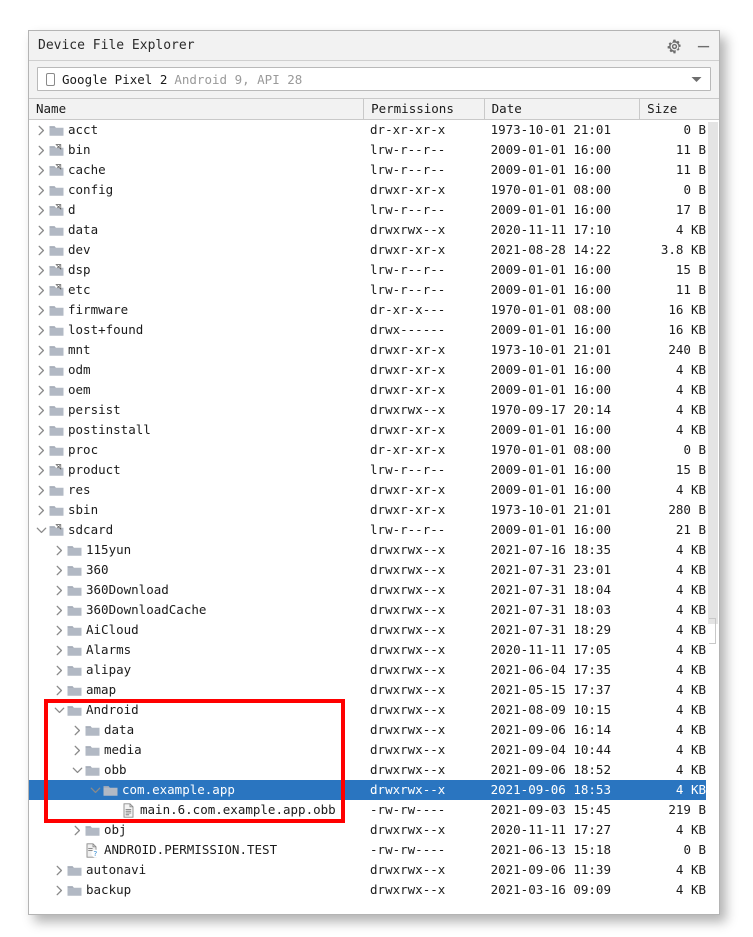 The width and height of the screenshot is (753, 937). What do you see at coordinates (196, 850) in the screenshot?
I see `cell-name: ? ANDROID.PERMISSION.TEST` at bounding box center [196, 850].